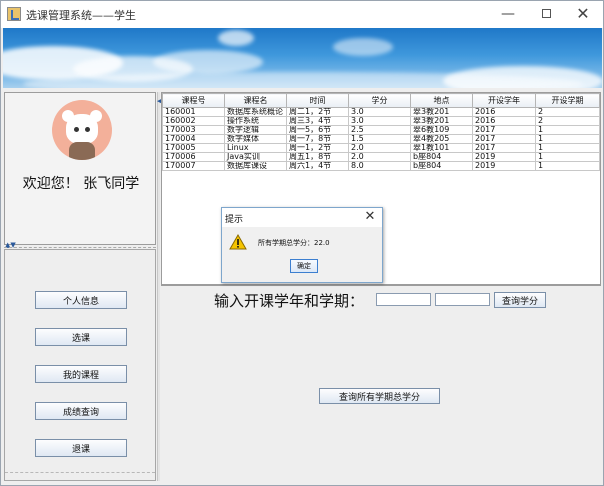  What do you see at coordinates (317, 148) in the screenshot?
I see `table-cell: 周一1，2节` at bounding box center [317, 148].